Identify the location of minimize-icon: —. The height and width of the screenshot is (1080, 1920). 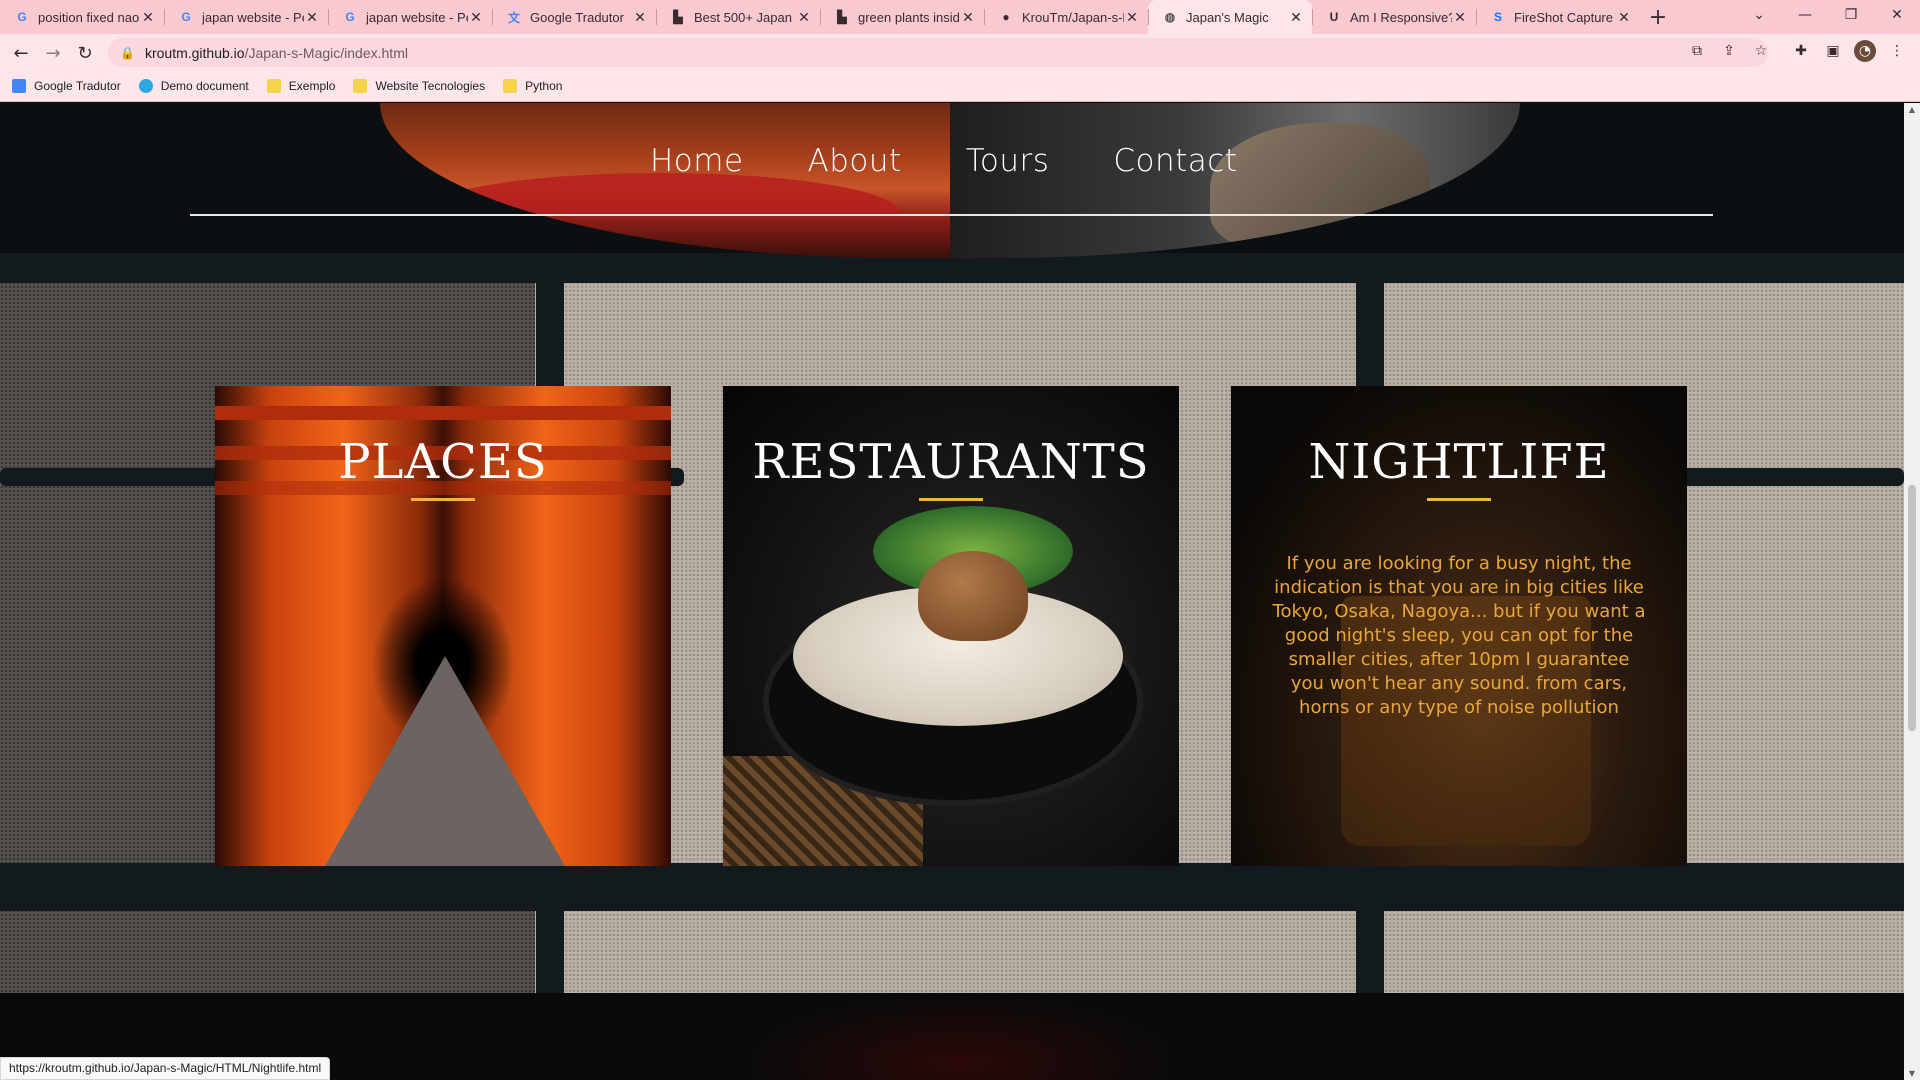
(1805, 15).